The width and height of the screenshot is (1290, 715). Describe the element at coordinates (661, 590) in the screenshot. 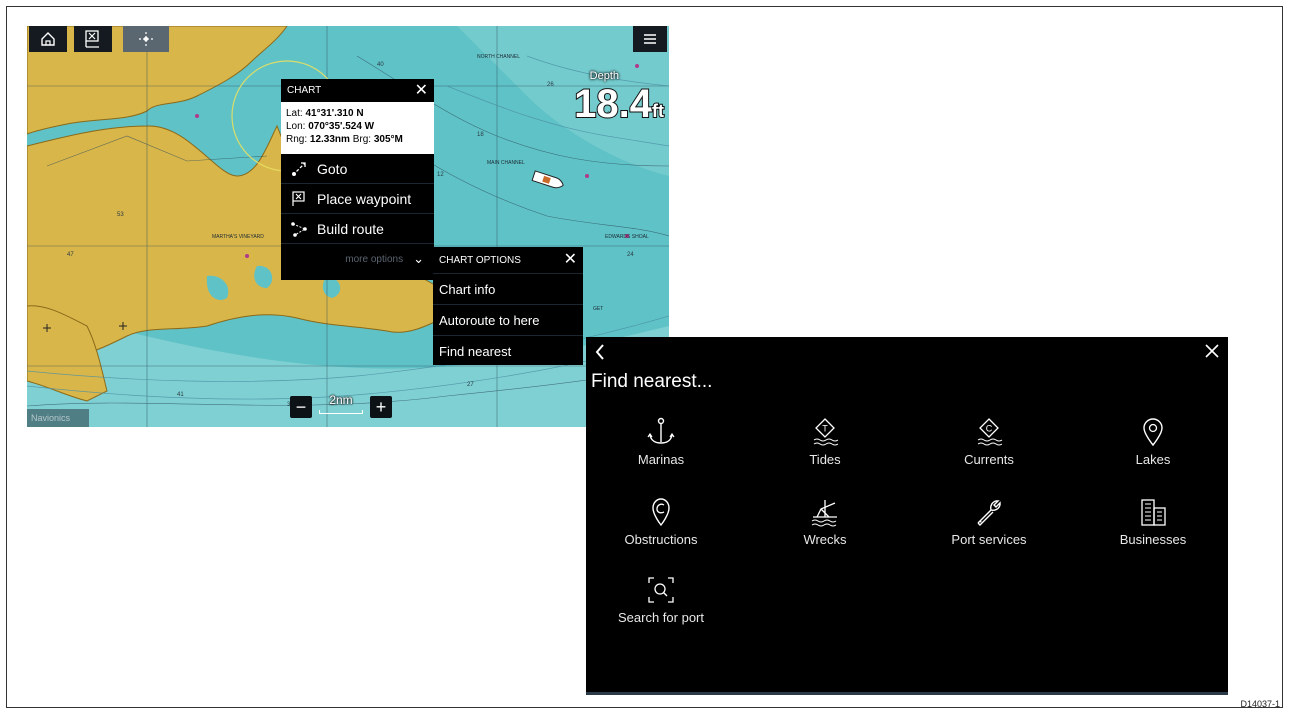

I see `search-port-icon` at that location.